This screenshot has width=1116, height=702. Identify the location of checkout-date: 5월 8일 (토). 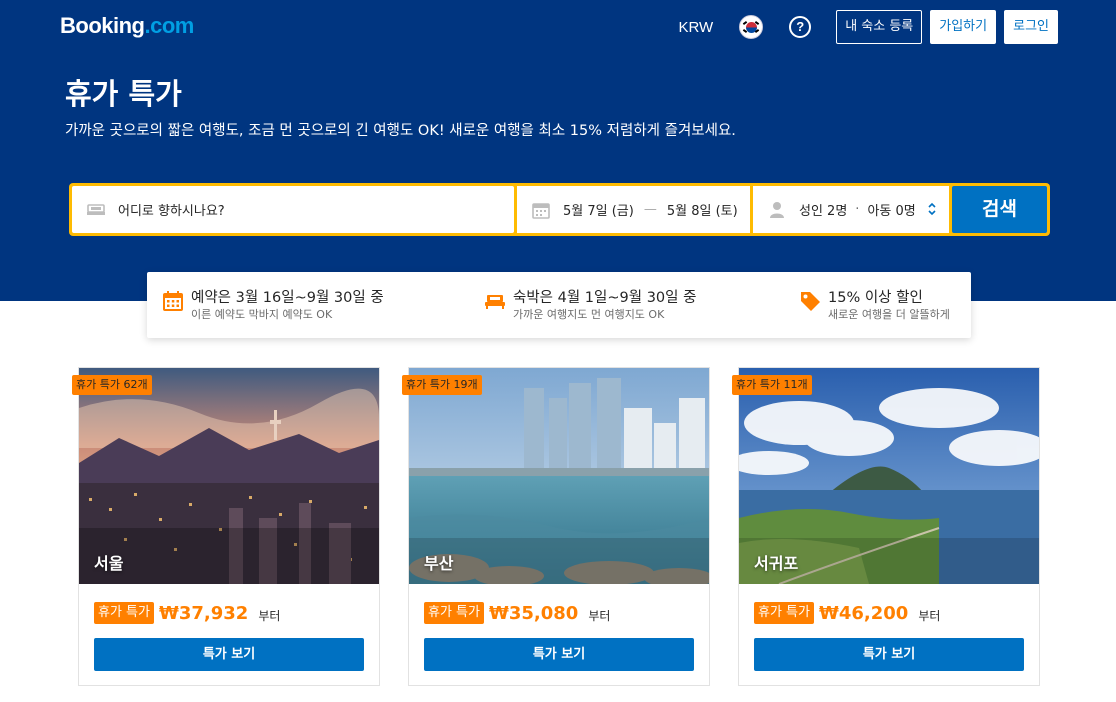
(702, 209).